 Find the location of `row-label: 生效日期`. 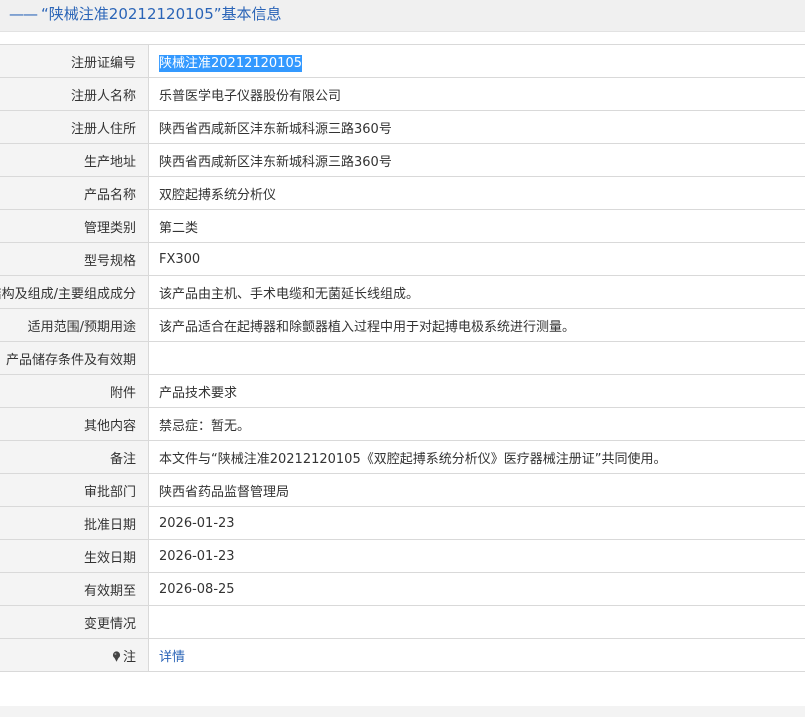

row-label: 生效日期 is located at coordinates (109, 558).